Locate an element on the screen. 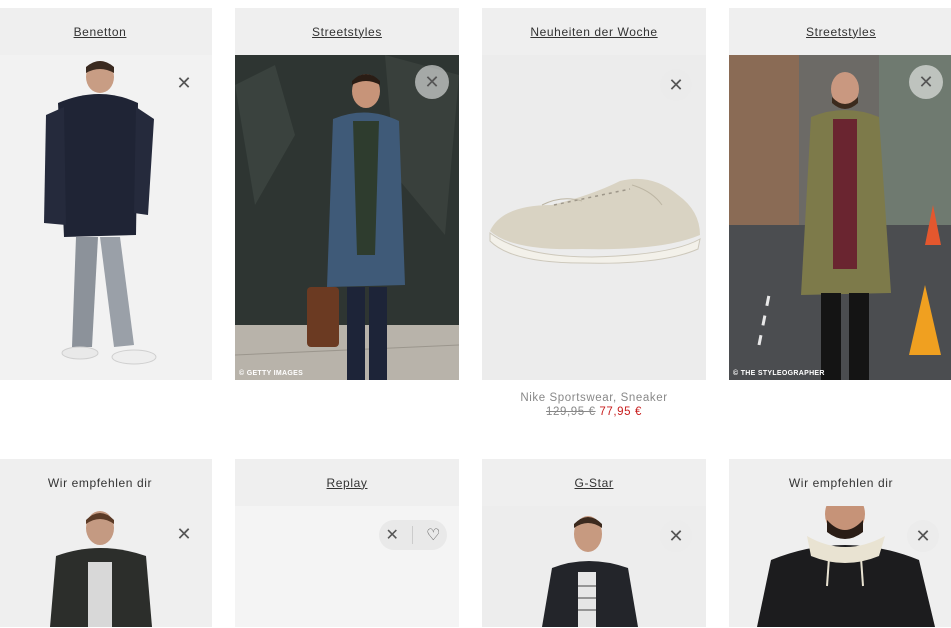  card-header-link: Replay is located at coordinates (347, 482).